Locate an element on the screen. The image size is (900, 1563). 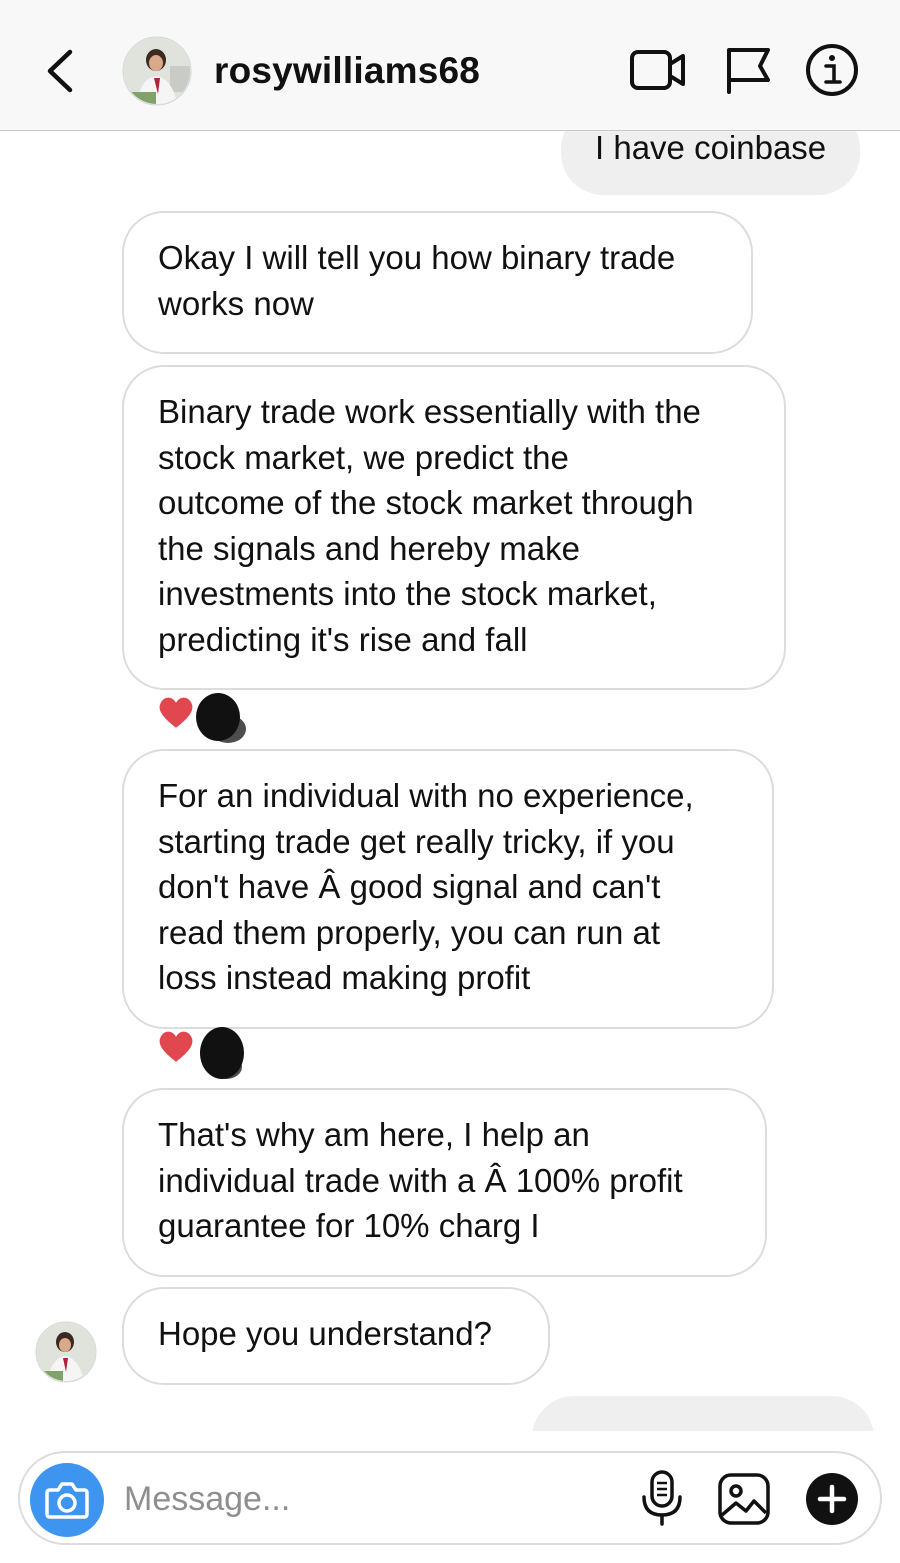
camera-icon is located at coordinates (67, 1500).